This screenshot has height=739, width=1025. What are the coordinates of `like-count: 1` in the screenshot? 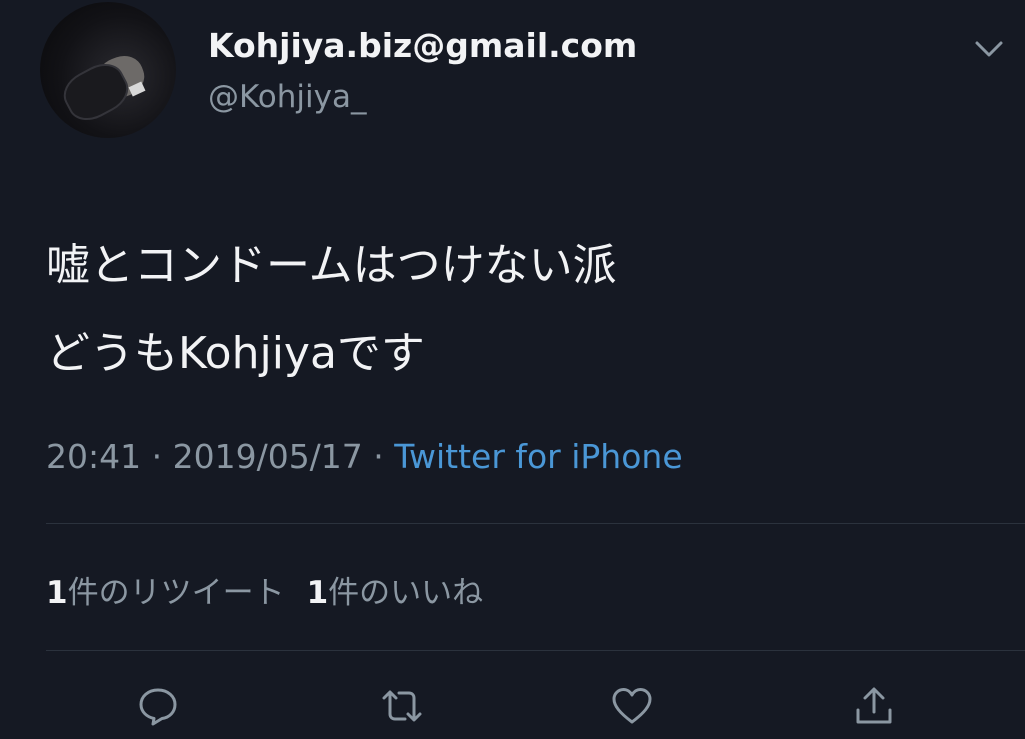 It's located at (317, 593).